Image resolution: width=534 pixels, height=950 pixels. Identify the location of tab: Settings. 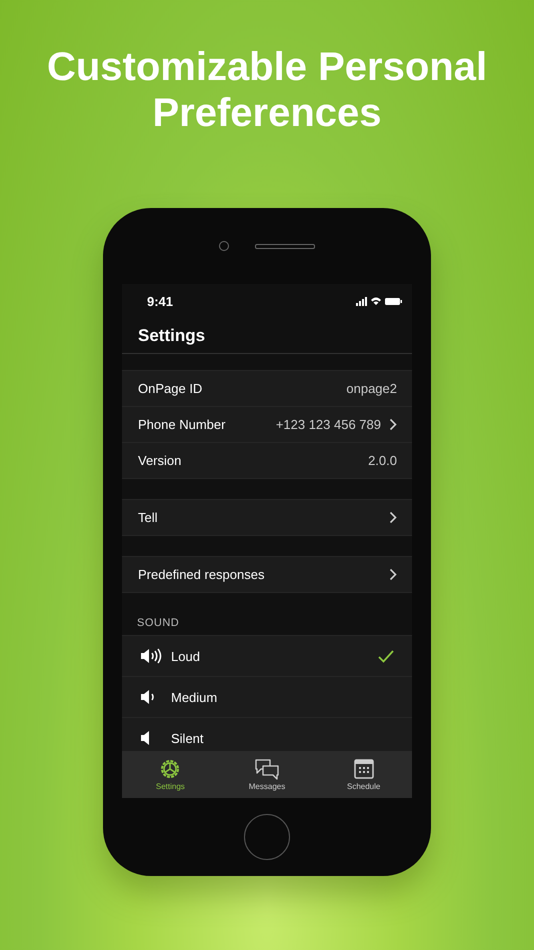
(170, 774).